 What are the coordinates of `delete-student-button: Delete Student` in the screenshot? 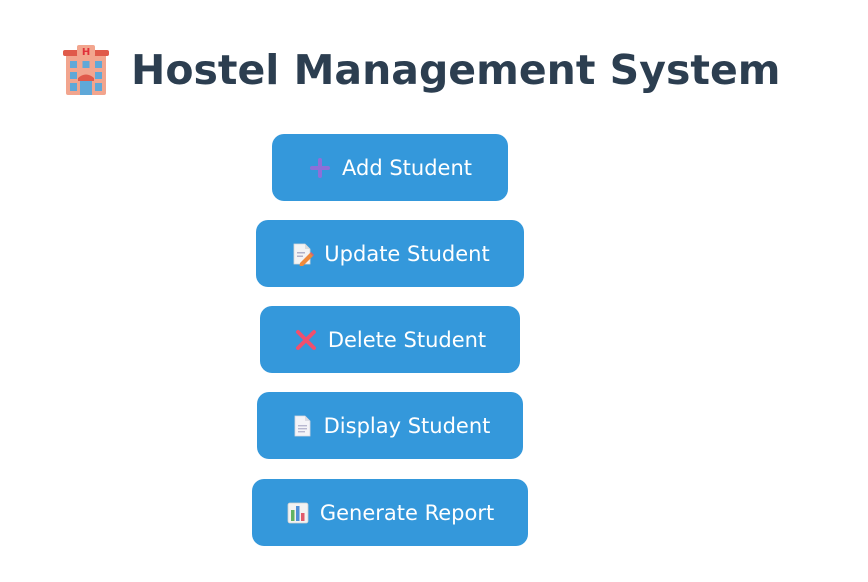 It's located at (390, 339).